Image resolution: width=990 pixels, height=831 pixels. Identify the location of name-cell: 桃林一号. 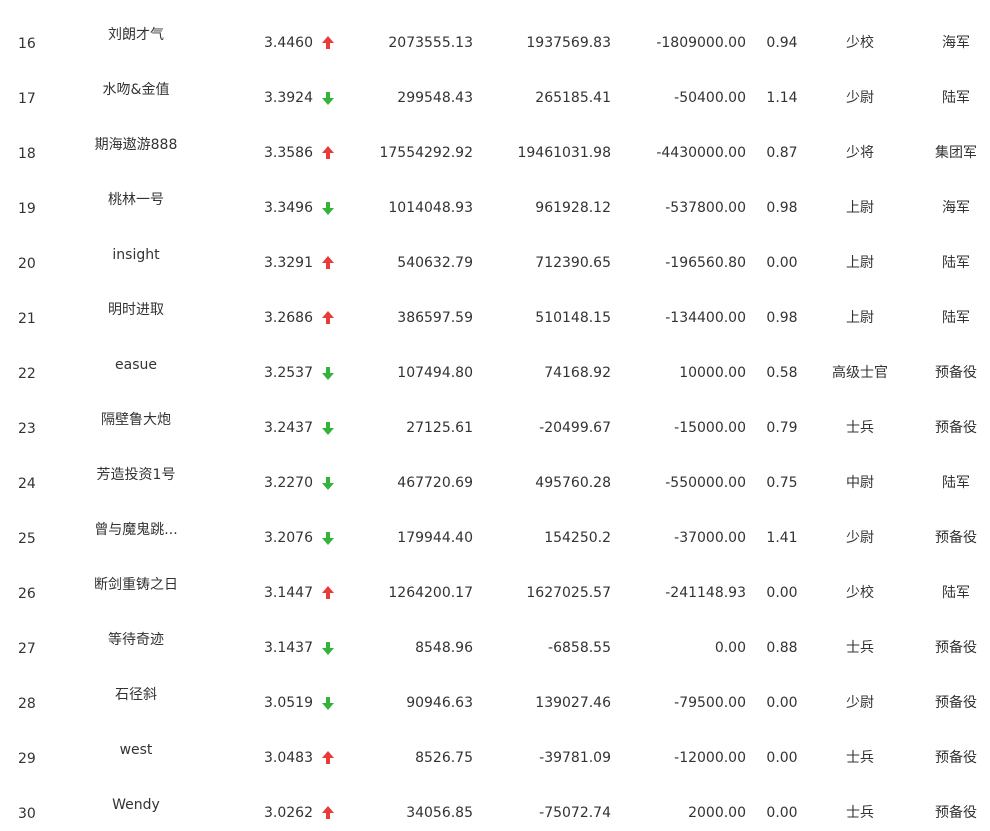
(136, 200).